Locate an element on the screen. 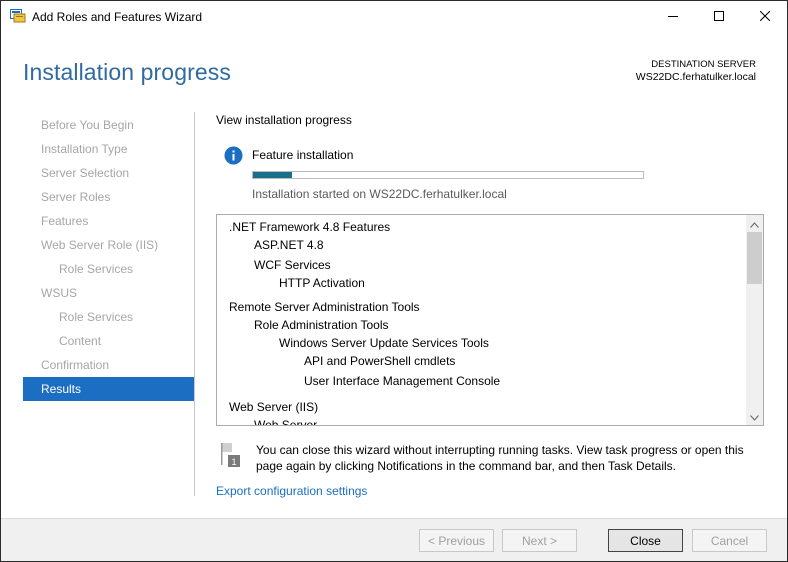 The height and width of the screenshot is (562, 788). result-item: Remote Server Administration Tools is located at coordinates (324, 307).